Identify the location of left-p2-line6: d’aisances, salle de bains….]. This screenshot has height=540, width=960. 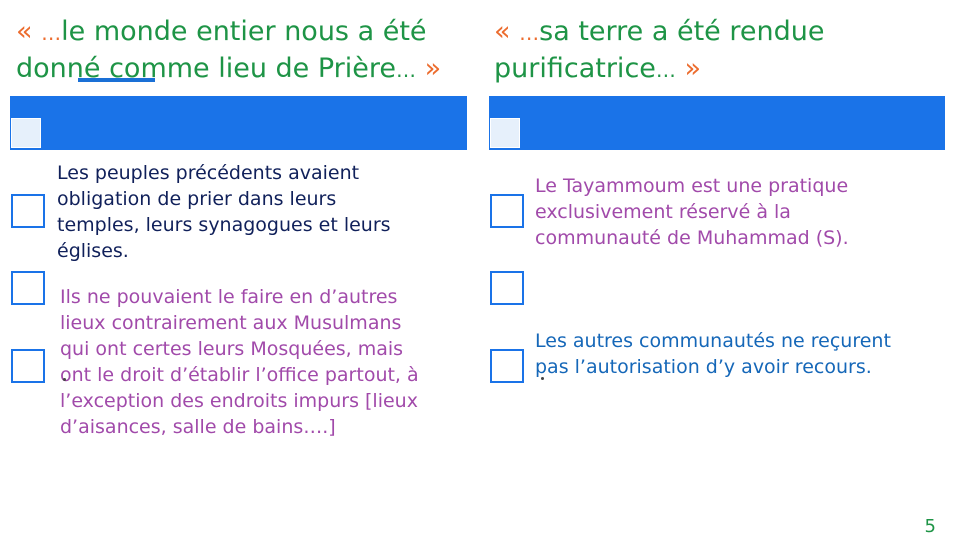
(198, 427).